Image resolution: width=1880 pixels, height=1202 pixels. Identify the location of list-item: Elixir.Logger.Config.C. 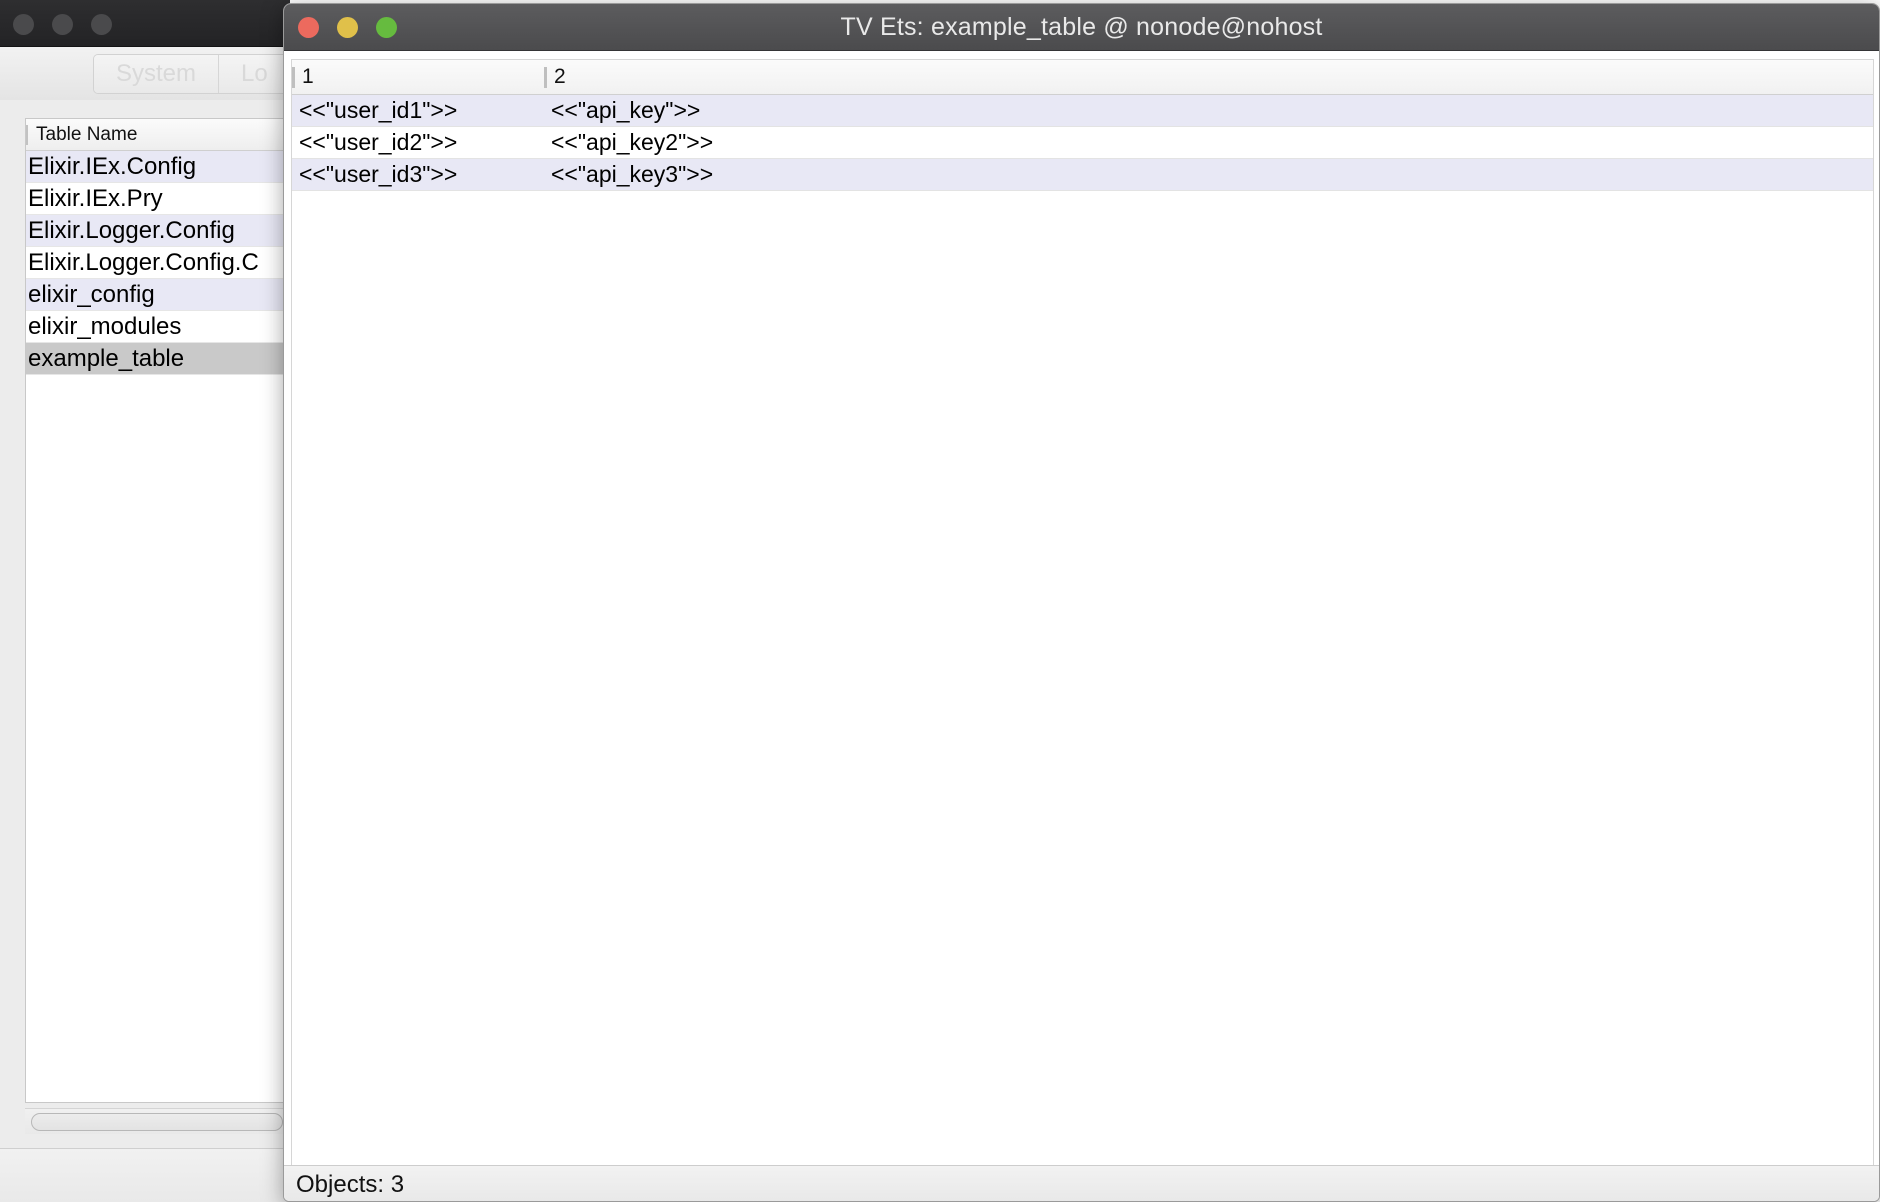
(158, 263).